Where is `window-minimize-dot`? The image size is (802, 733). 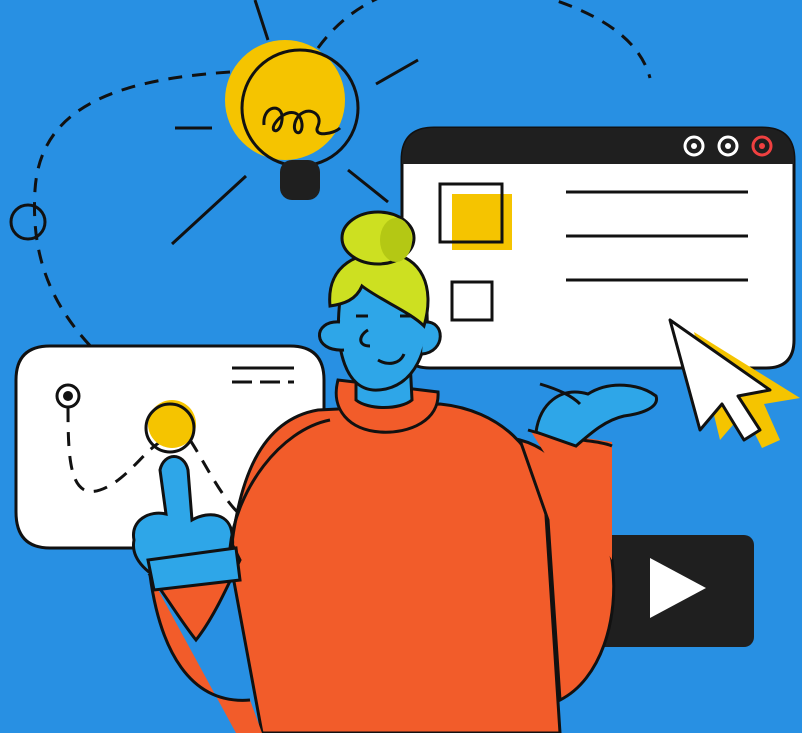 window-minimize-dot is located at coordinates (694, 146).